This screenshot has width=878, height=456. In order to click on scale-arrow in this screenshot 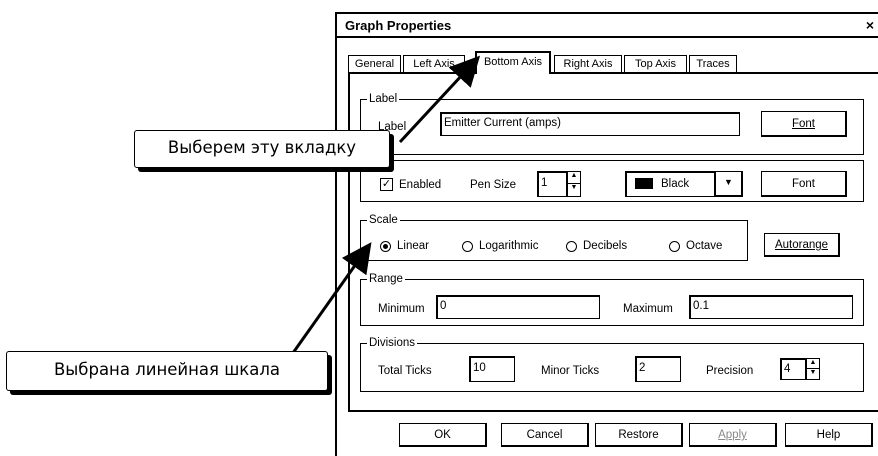, I will do `click(329, 301)`.